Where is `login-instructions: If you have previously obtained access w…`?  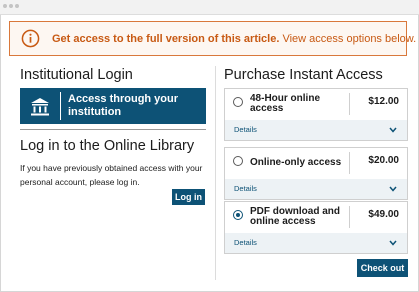 login-instructions: If you have previously obtained access w… is located at coordinates (111, 175).